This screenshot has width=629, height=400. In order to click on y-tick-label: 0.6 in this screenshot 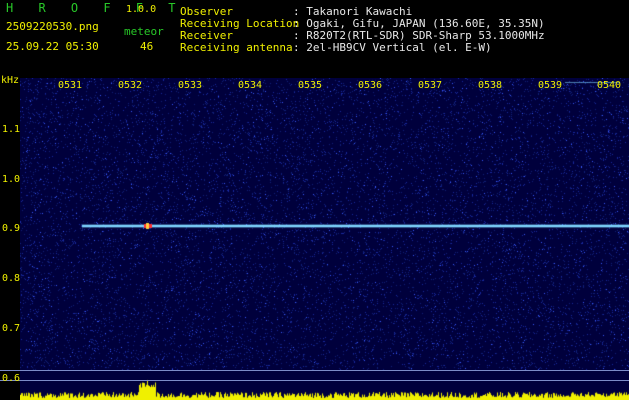, I will do `click(11, 378)`.